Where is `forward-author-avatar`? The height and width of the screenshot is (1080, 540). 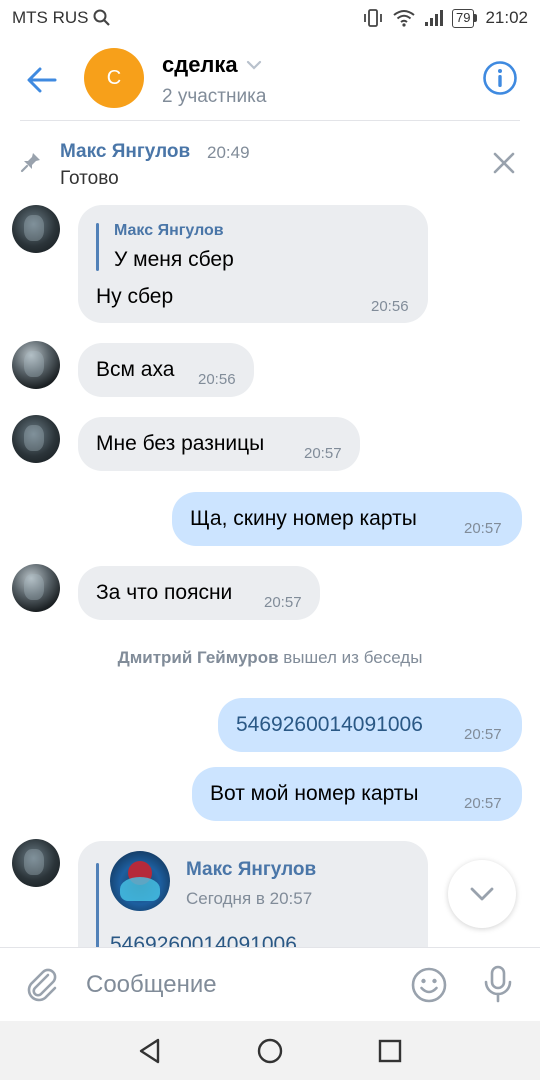 forward-author-avatar is located at coordinates (140, 881).